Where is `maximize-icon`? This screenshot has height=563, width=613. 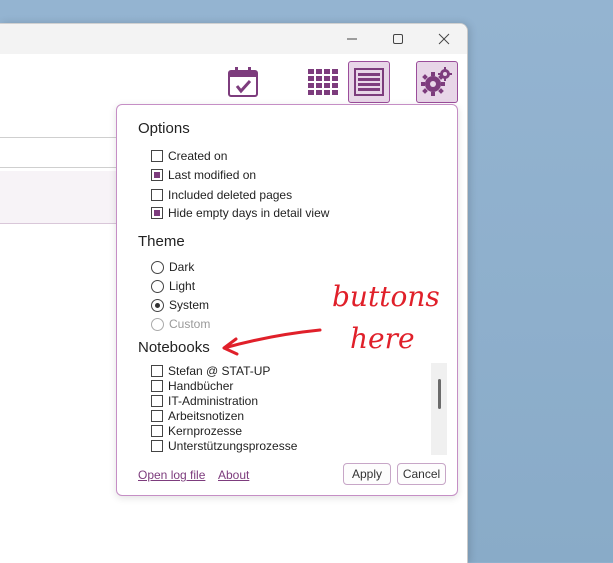
maximize-icon is located at coordinates (398, 39).